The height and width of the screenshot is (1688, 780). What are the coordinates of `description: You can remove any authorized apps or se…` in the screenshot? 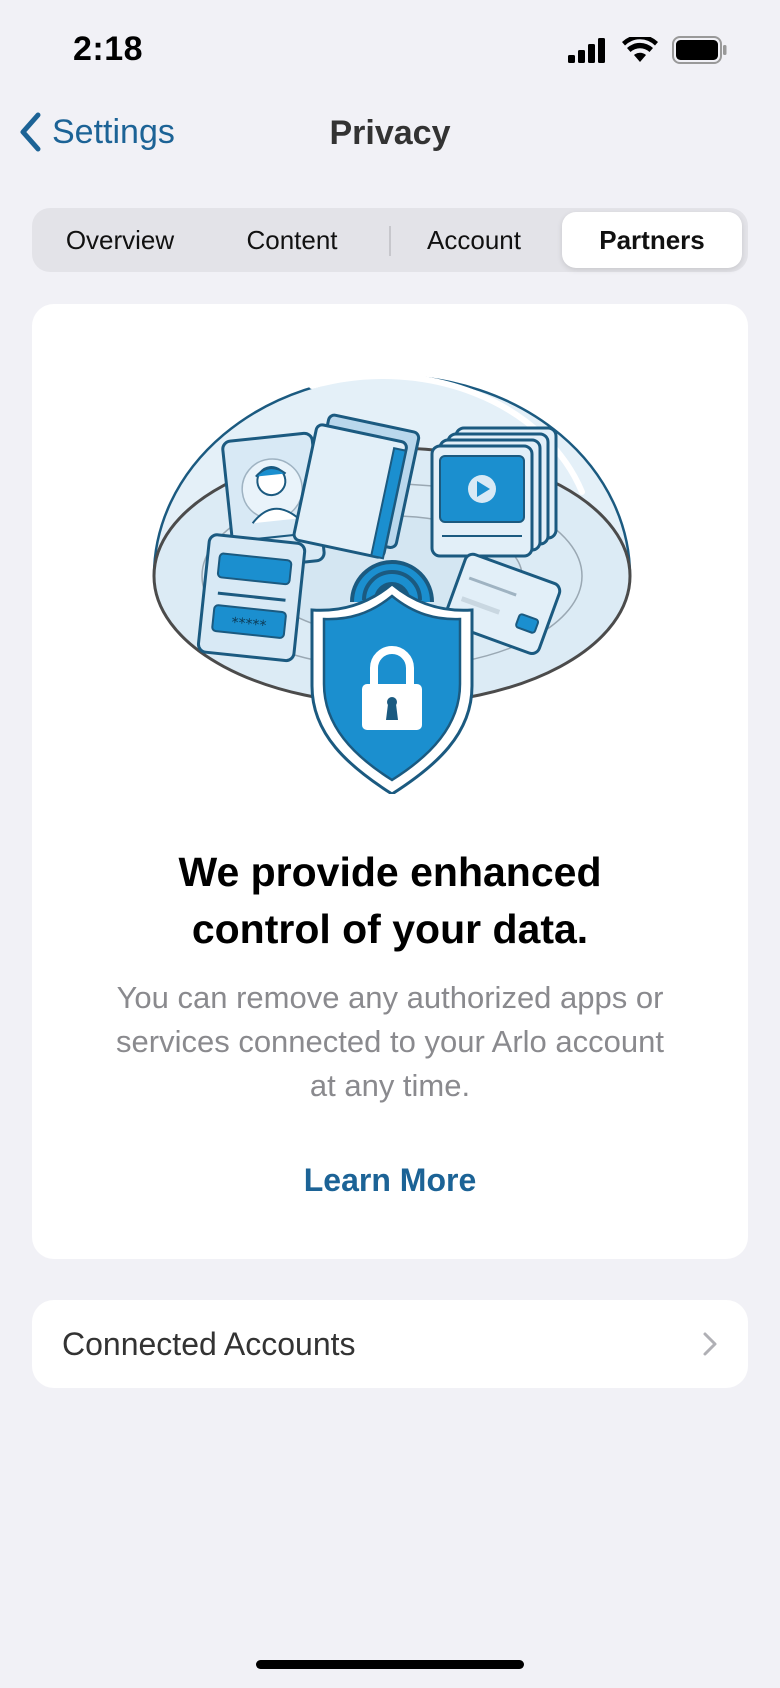 It's located at (390, 1042).